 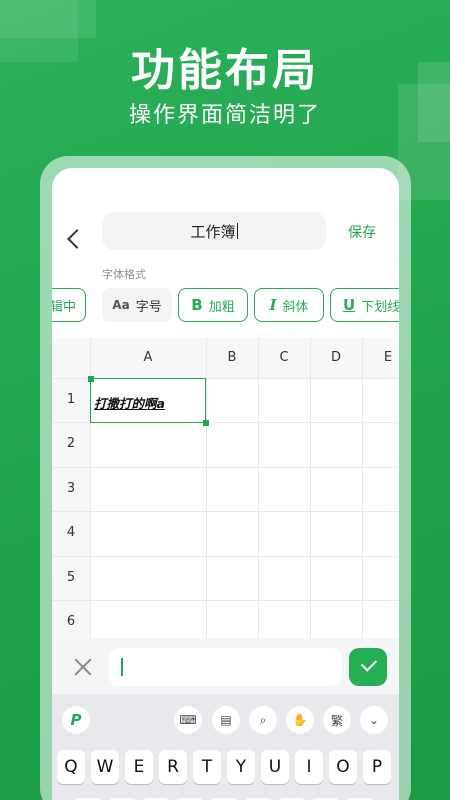 What do you see at coordinates (124, 274) in the screenshot?
I see `font-format-label: 字体格式` at bounding box center [124, 274].